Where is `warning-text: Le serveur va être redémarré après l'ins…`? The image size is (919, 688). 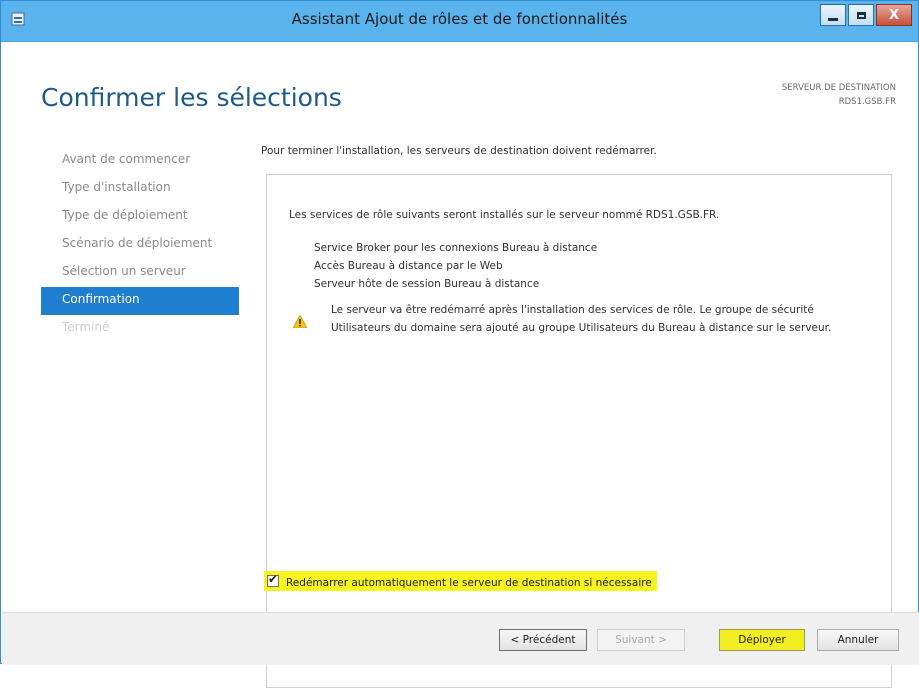
warning-text: Le serveur va être redémarré après l'ins… is located at coordinates (611, 319).